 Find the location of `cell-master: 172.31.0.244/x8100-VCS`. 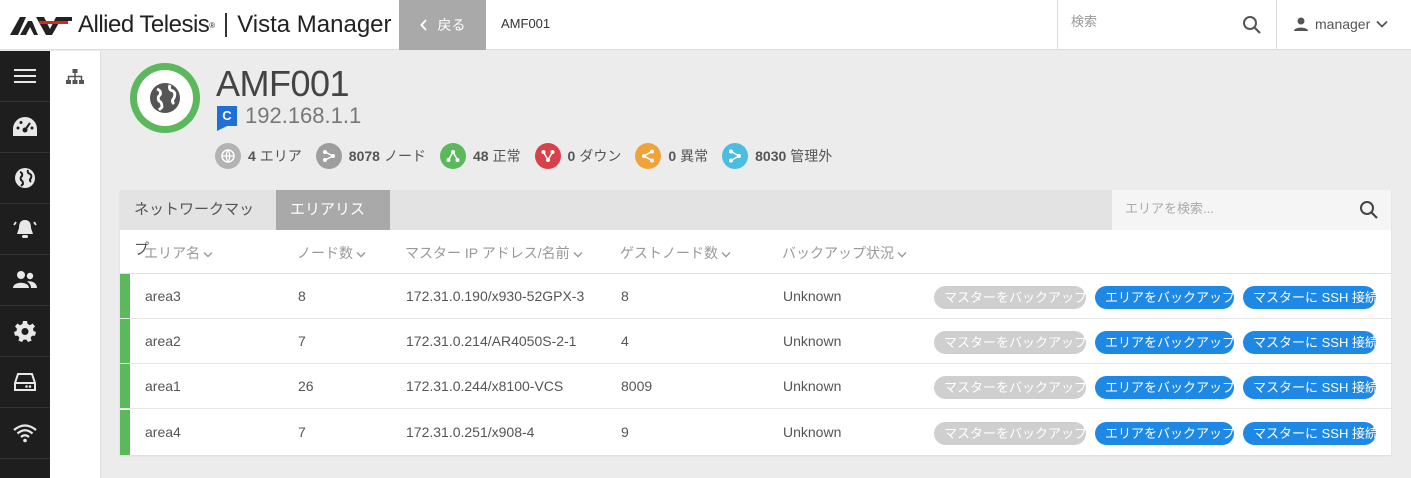

cell-master: 172.31.0.244/x8100-VCS is located at coordinates (485, 386).